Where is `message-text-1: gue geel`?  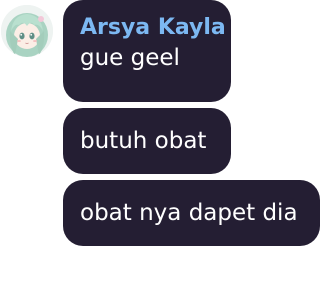 message-text-1: gue geel is located at coordinates (130, 58).